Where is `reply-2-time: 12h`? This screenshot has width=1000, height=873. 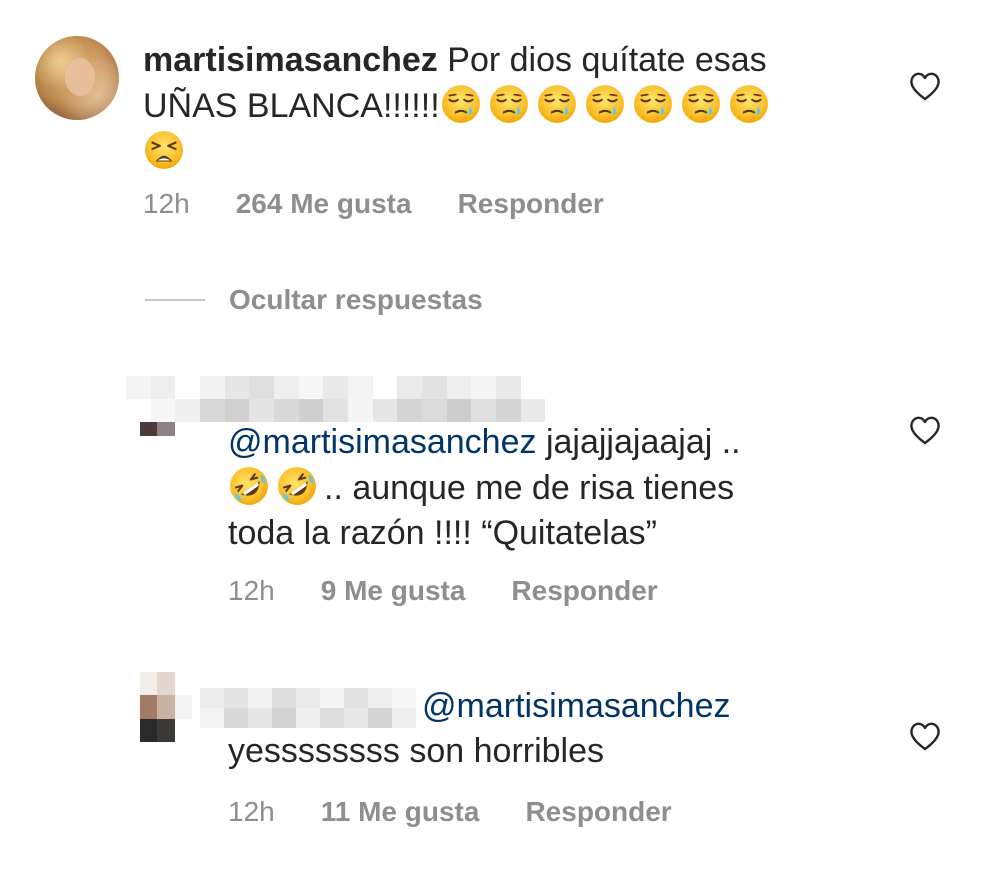 reply-2-time: 12h is located at coordinates (251, 811).